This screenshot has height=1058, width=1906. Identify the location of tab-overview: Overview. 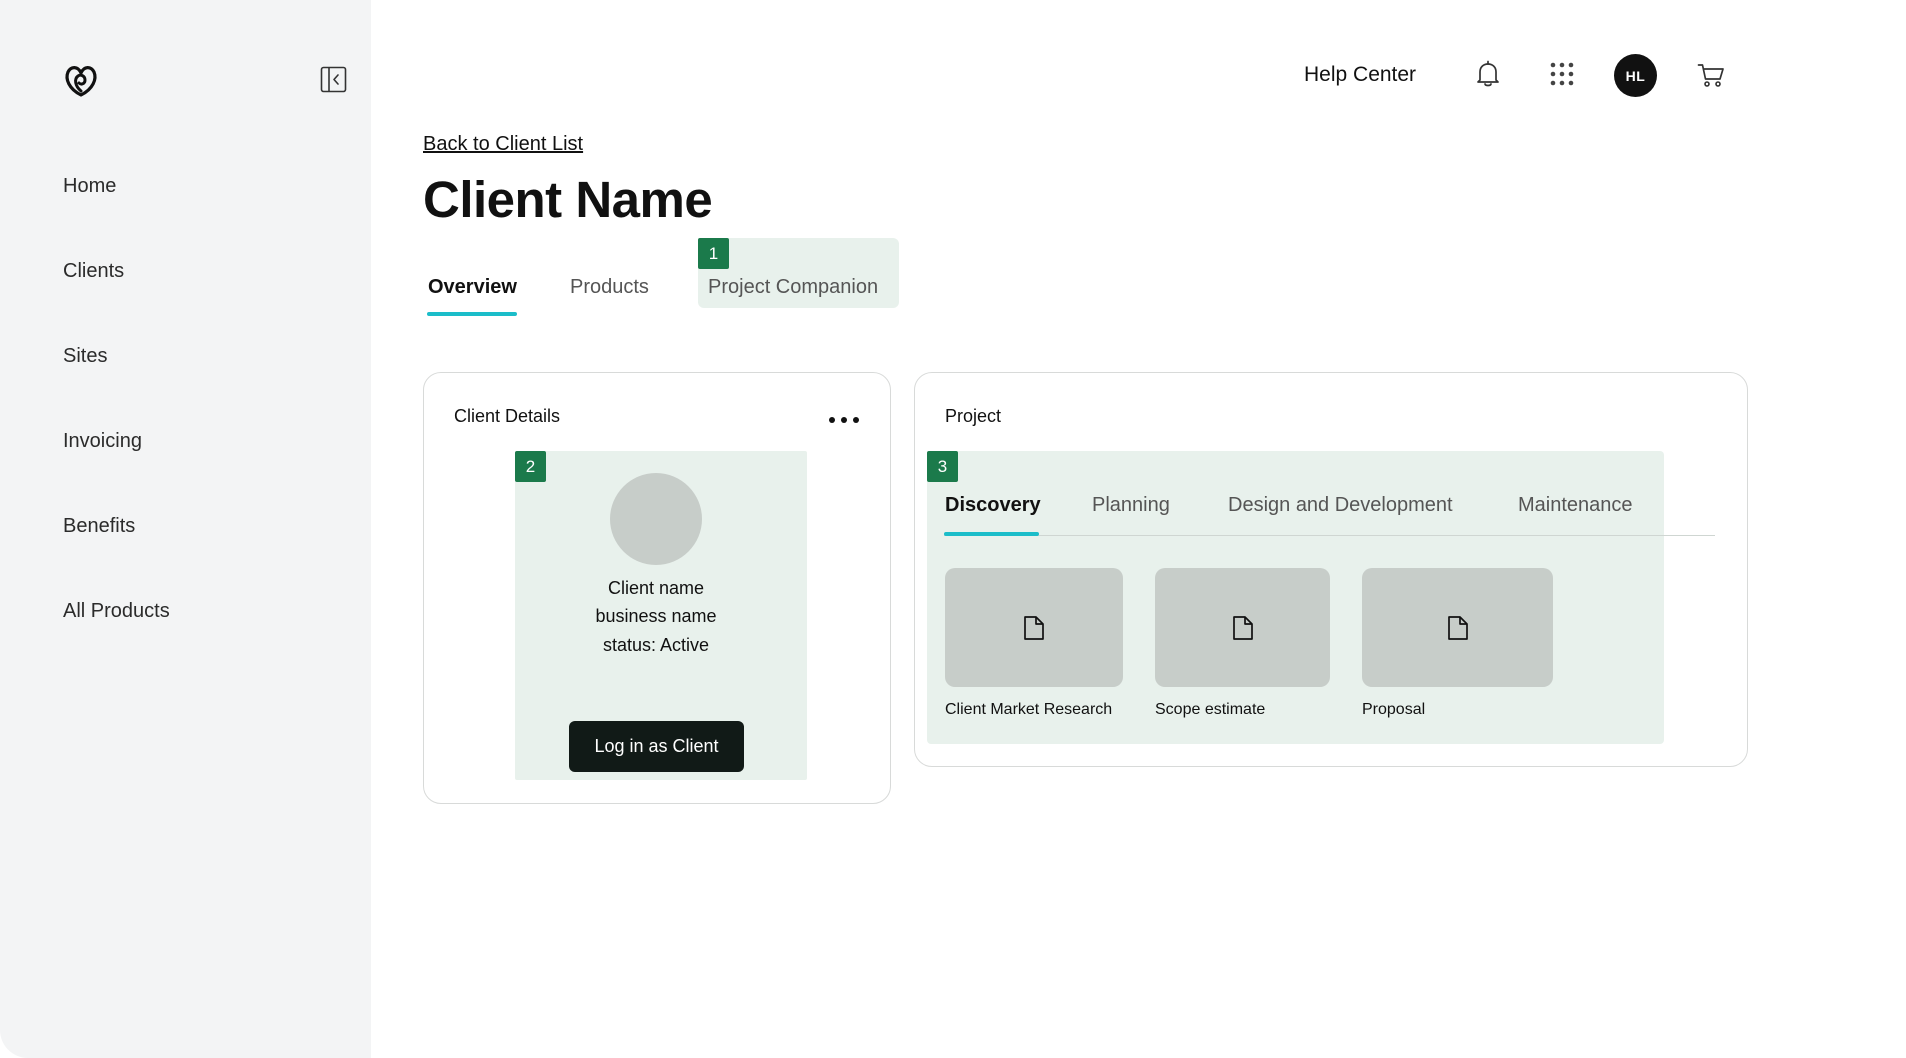
(472, 287).